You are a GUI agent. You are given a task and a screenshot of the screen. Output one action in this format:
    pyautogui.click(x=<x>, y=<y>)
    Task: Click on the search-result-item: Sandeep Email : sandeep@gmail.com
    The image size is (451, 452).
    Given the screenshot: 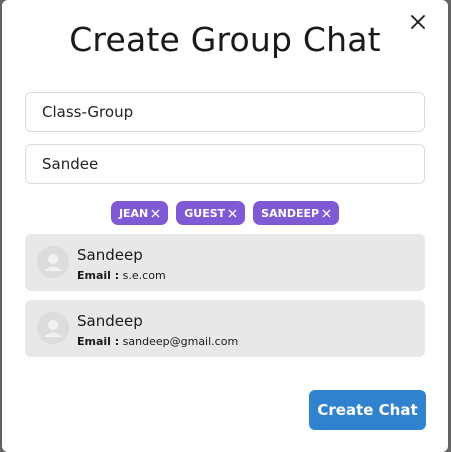 What is the action you would take?
    pyautogui.click(x=225, y=328)
    